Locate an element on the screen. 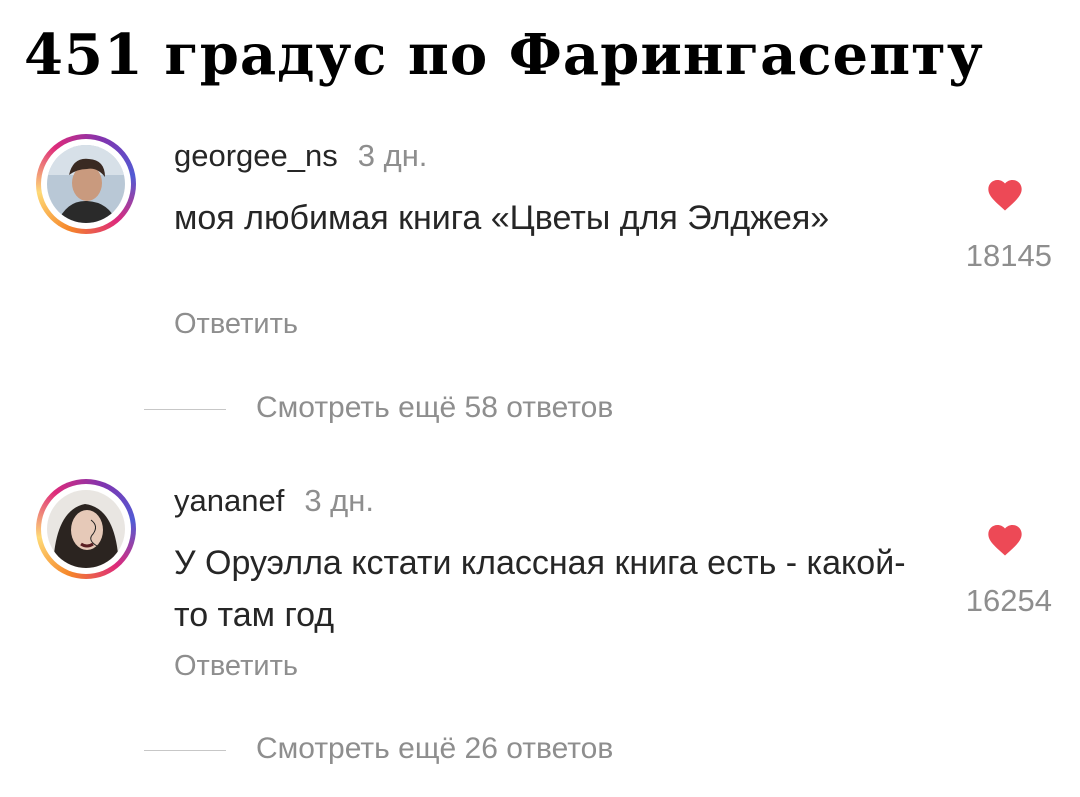 The image size is (1080, 797). like-count: 16254 is located at coordinates (1008, 600).